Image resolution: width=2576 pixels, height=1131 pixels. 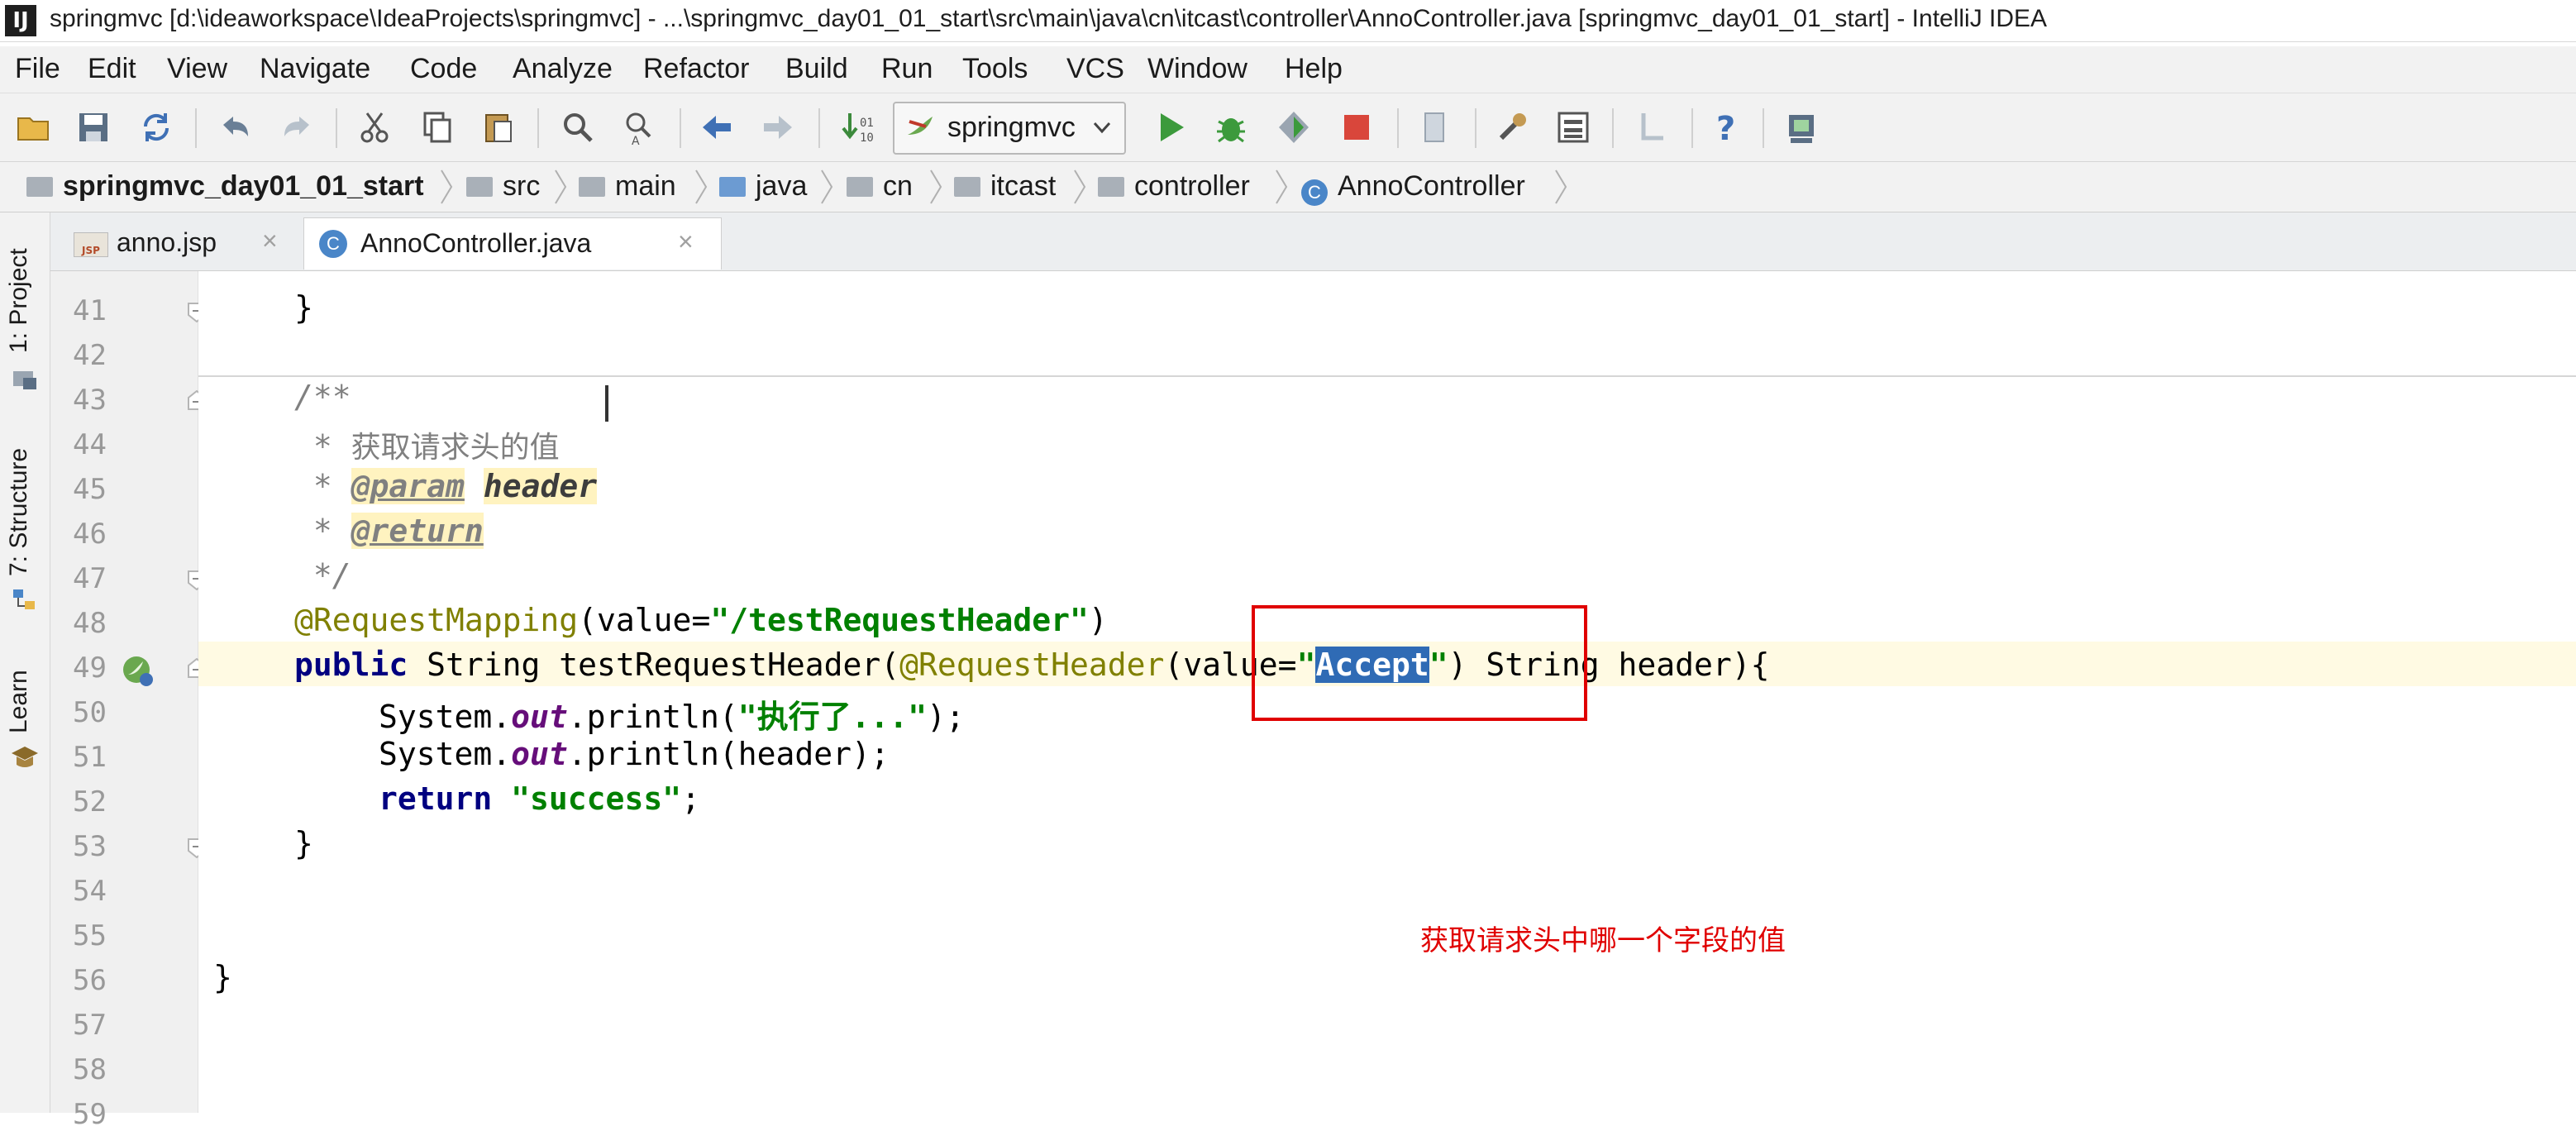 I want to click on tab-anno-jsp: JSP anno.jsp ×, so click(x=186, y=243).